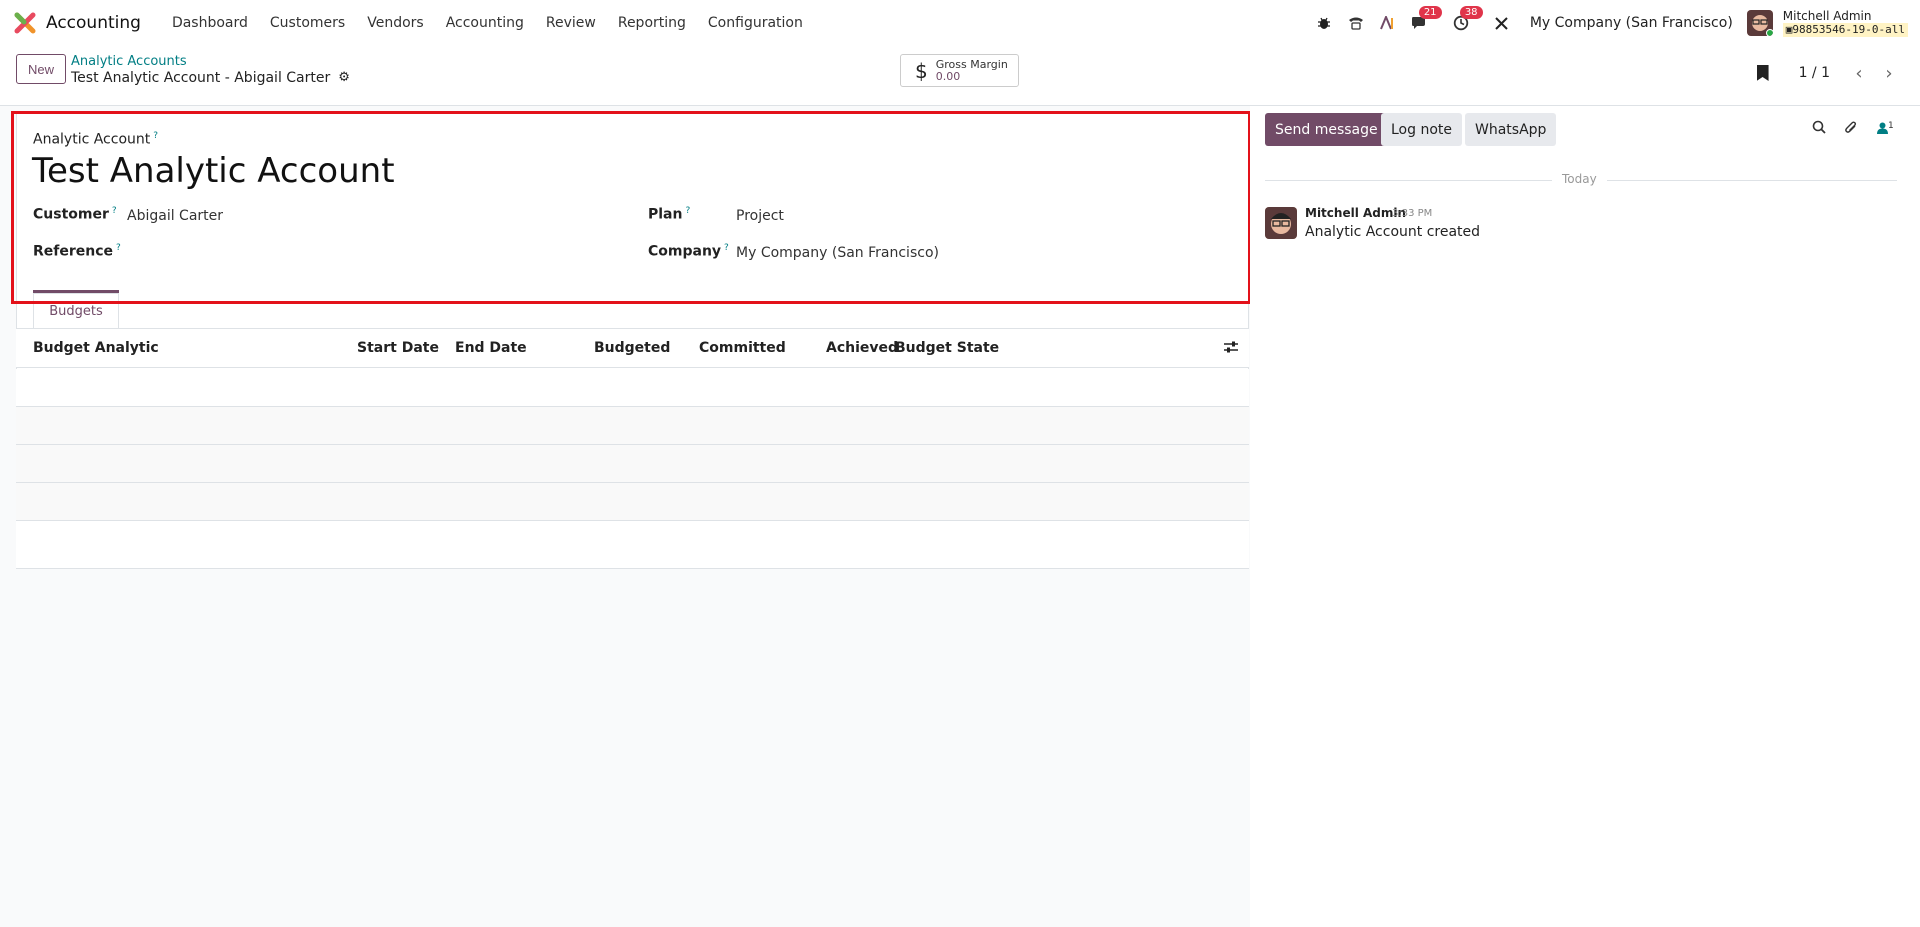 This screenshot has width=1920, height=927. Describe the element at coordinates (1388, 23) in the screenshot. I see `ai-icon` at that location.